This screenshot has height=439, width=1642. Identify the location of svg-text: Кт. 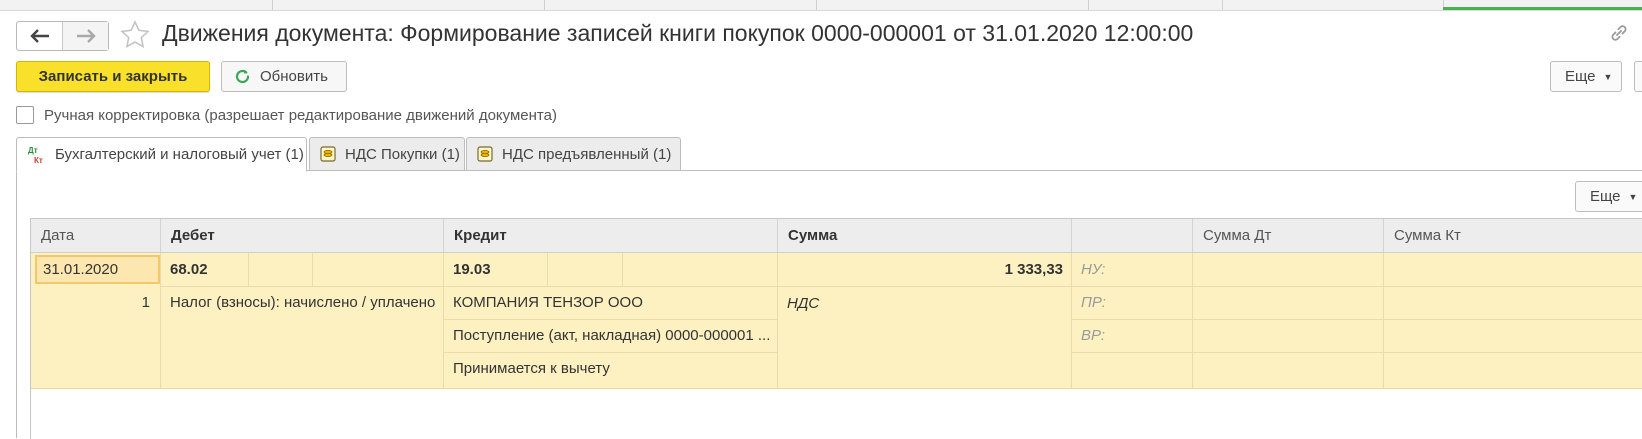
(38, 160).